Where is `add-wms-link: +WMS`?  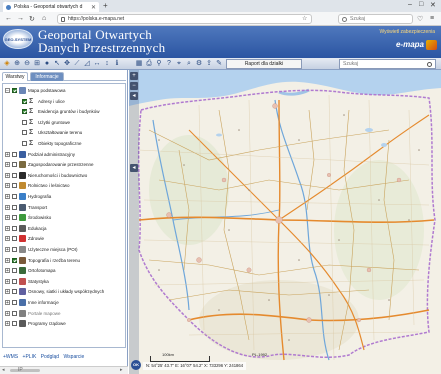 add-wms-link: +WMS is located at coordinates (10, 357).